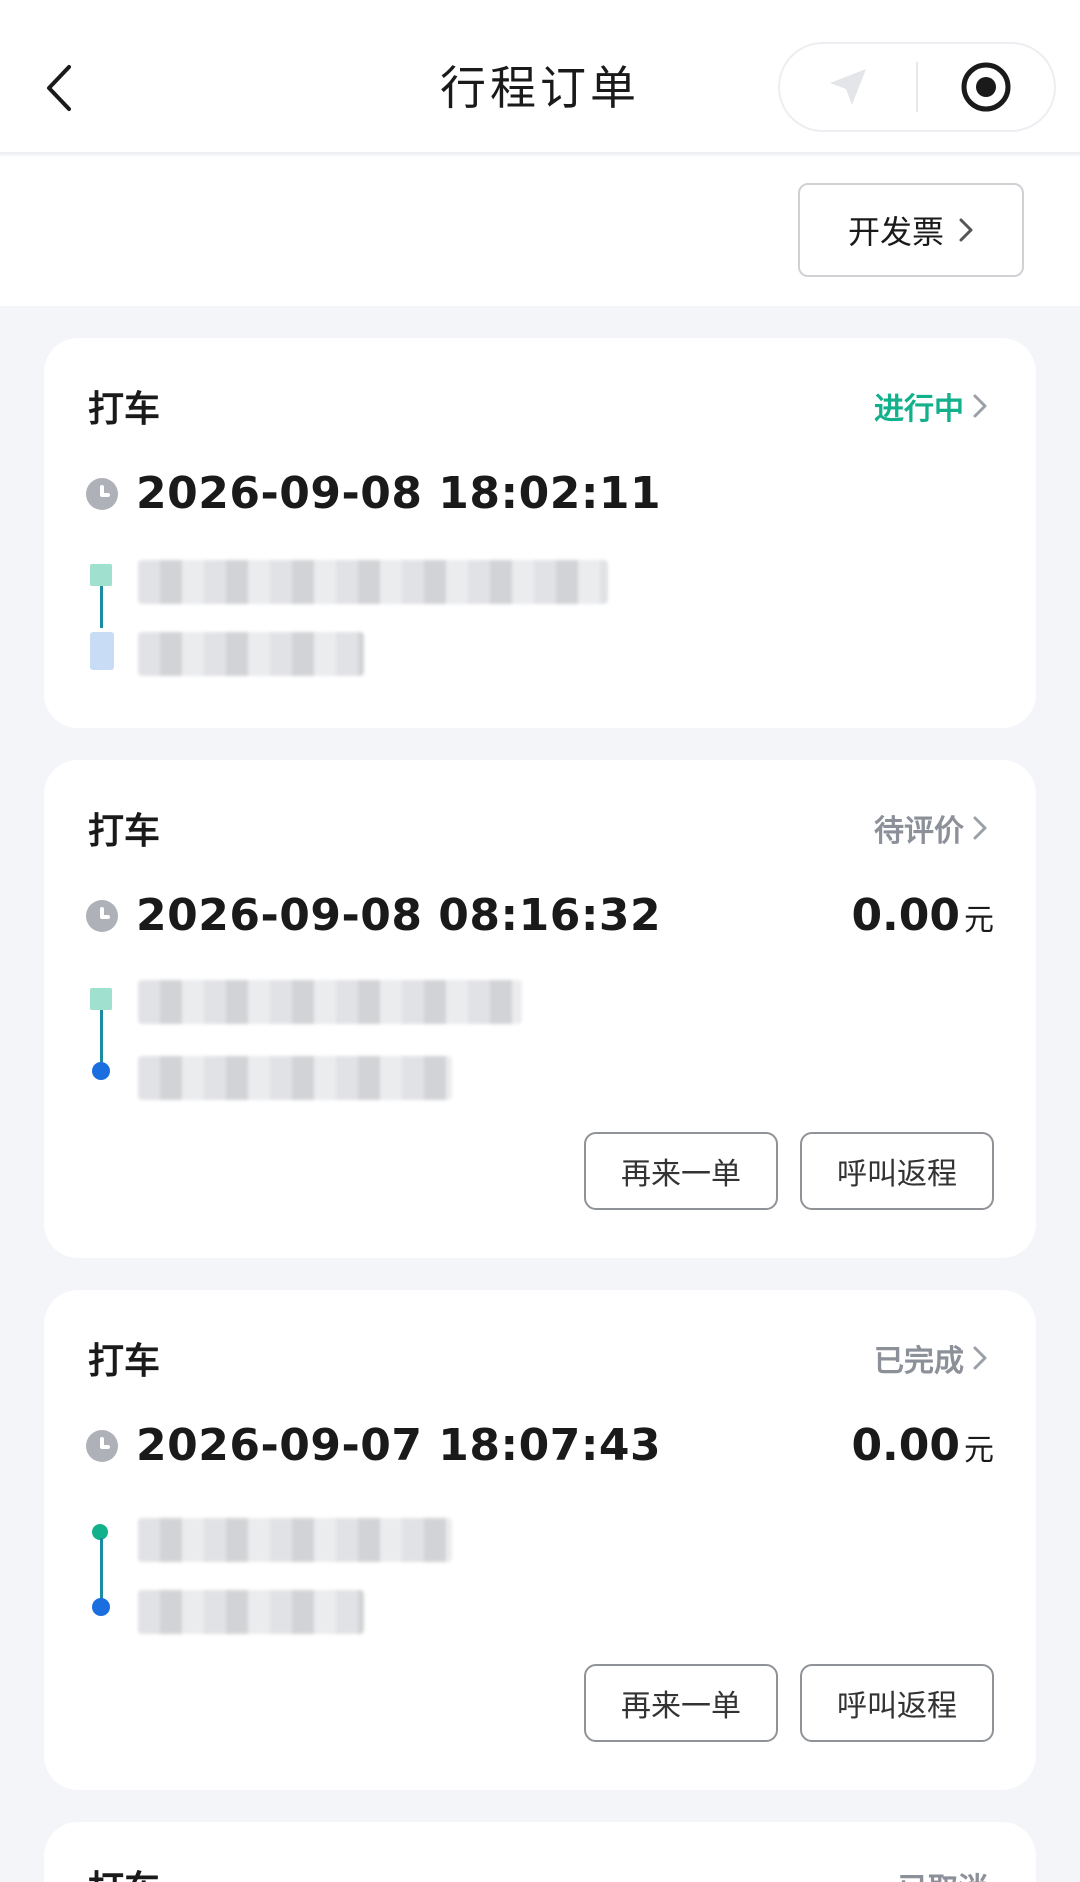 This screenshot has height=1882, width=1080. Describe the element at coordinates (399, 1445) in the screenshot. I see `order-time: 2026-09-07 18:07:43` at that location.